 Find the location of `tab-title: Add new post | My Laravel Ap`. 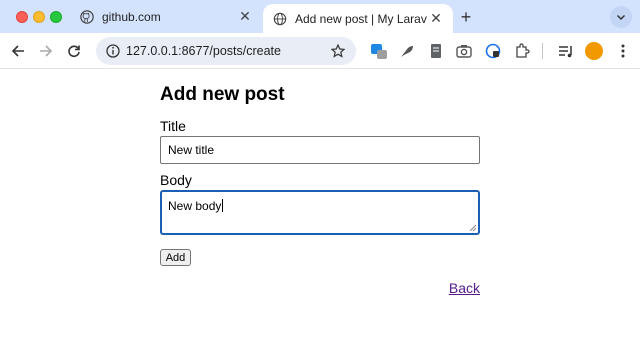

tab-title: Add new post | My Laravel Ap is located at coordinates (361, 18).